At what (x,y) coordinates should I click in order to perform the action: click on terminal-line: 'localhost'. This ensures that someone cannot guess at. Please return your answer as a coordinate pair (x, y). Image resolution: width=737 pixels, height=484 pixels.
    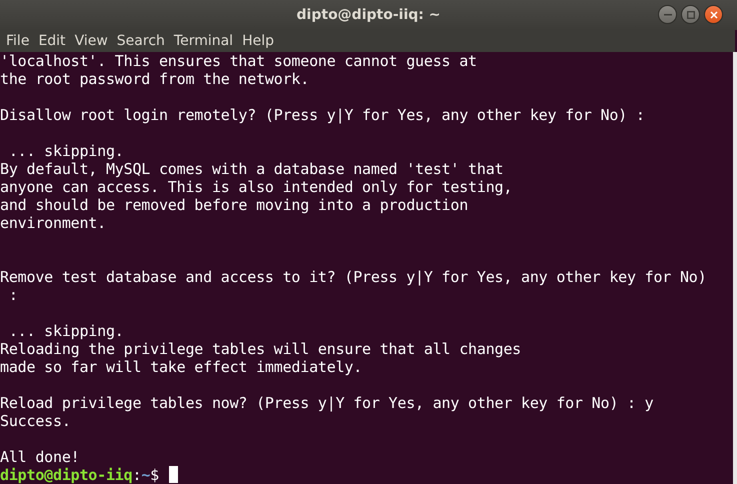
    Looking at the image, I should click on (239, 61).